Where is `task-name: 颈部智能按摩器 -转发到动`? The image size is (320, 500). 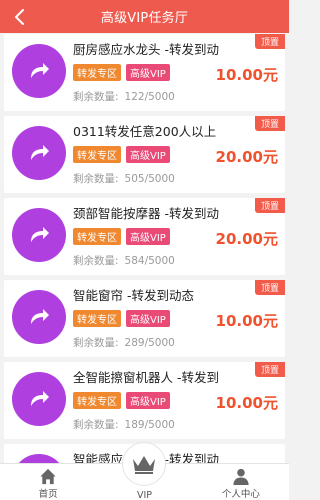
task-name: 颈部智能按摩器 -转发到动 is located at coordinates (146, 213).